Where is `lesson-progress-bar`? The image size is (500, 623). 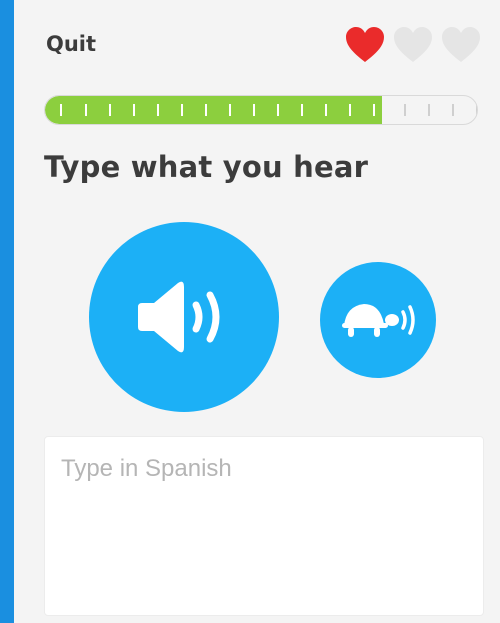 lesson-progress-bar is located at coordinates (261, 110).